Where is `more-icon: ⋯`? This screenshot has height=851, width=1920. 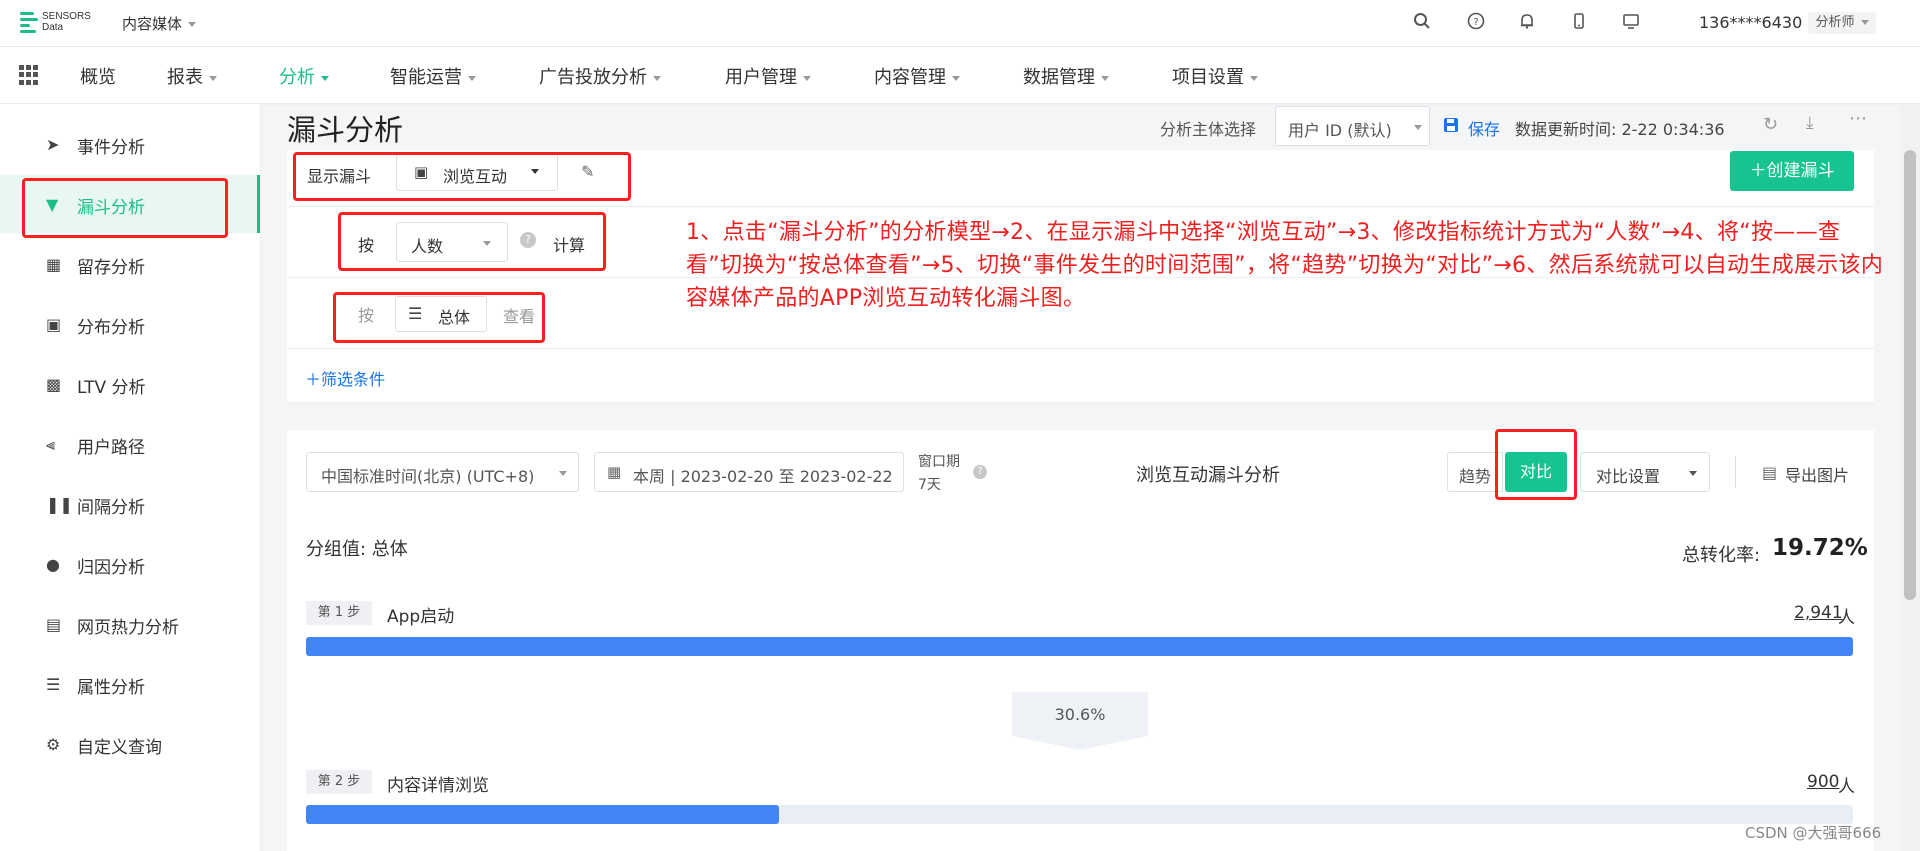
more-icon: ⋯ is located at coordinates (1858, 118).